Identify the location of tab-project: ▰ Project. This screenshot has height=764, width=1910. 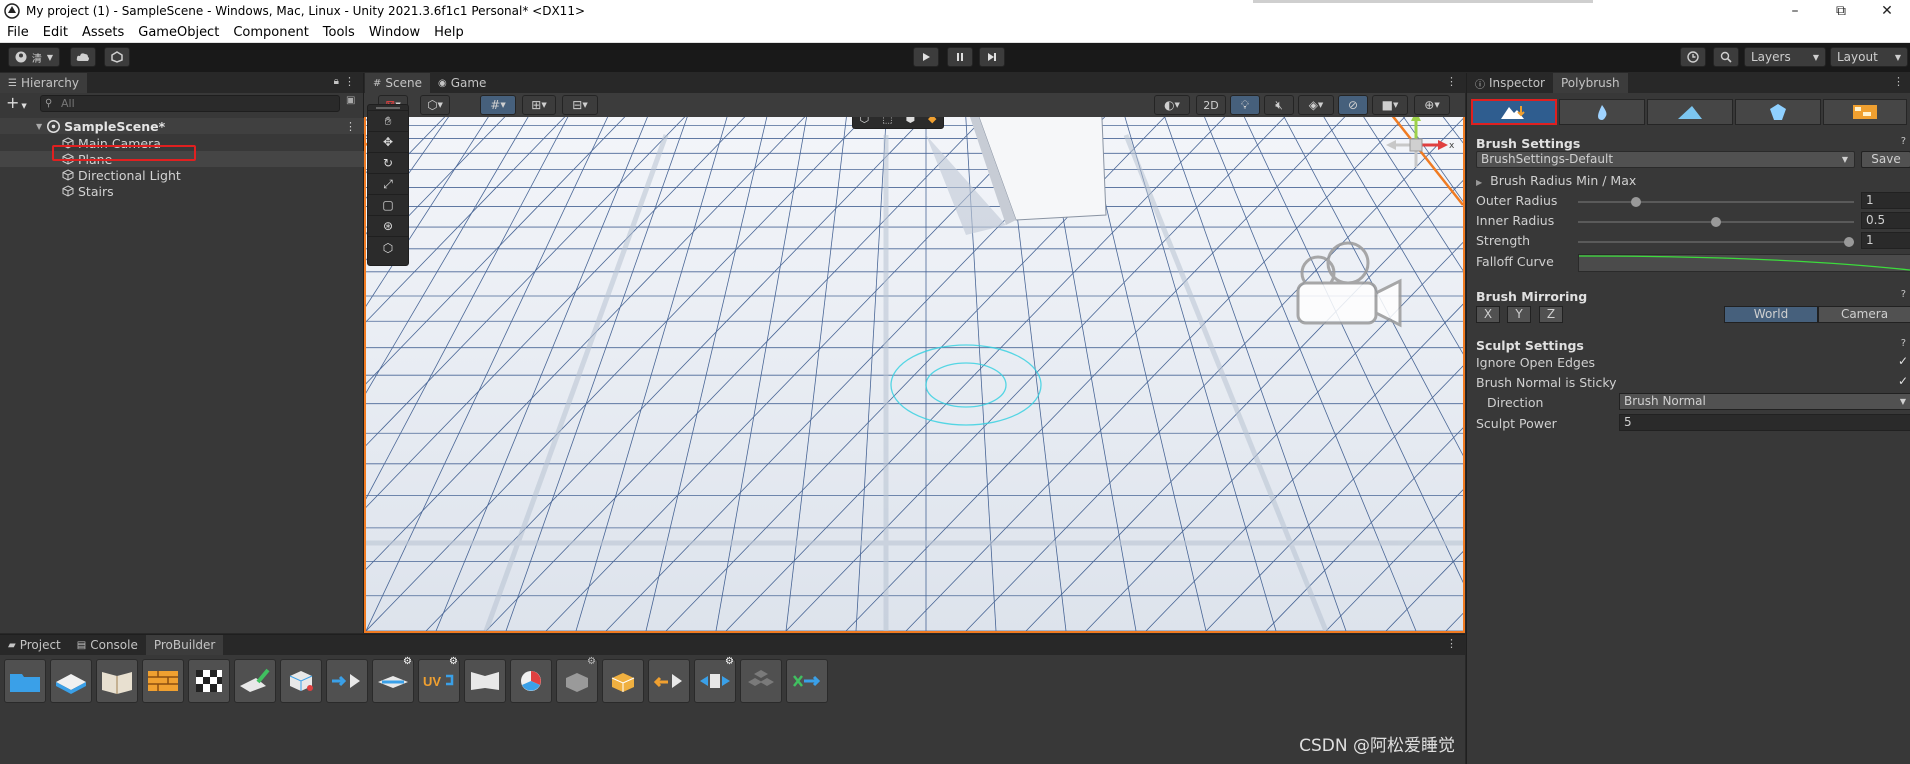
(34, 645).